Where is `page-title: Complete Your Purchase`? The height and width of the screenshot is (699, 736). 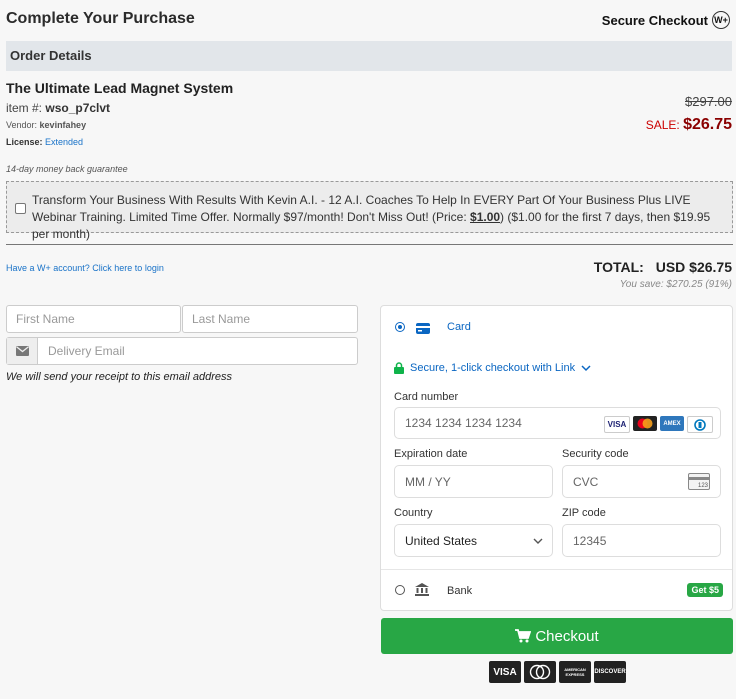 page-title: Complete Your Purchase is located at coordinates (100, 18).